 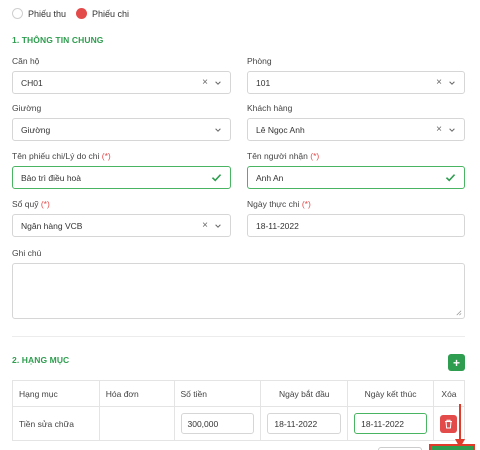 I want to click on end-date-input: 18-11-2022, so click(x=390, y=423).